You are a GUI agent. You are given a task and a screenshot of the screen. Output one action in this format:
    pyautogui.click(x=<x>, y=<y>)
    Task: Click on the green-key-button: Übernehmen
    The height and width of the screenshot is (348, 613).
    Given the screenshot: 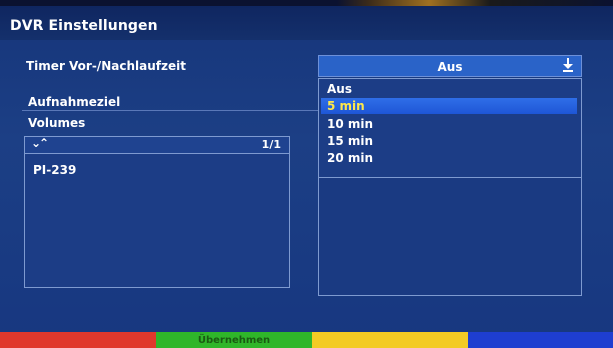 What is the action you would take?
    pyautogui.click(x=234, y=340)
    